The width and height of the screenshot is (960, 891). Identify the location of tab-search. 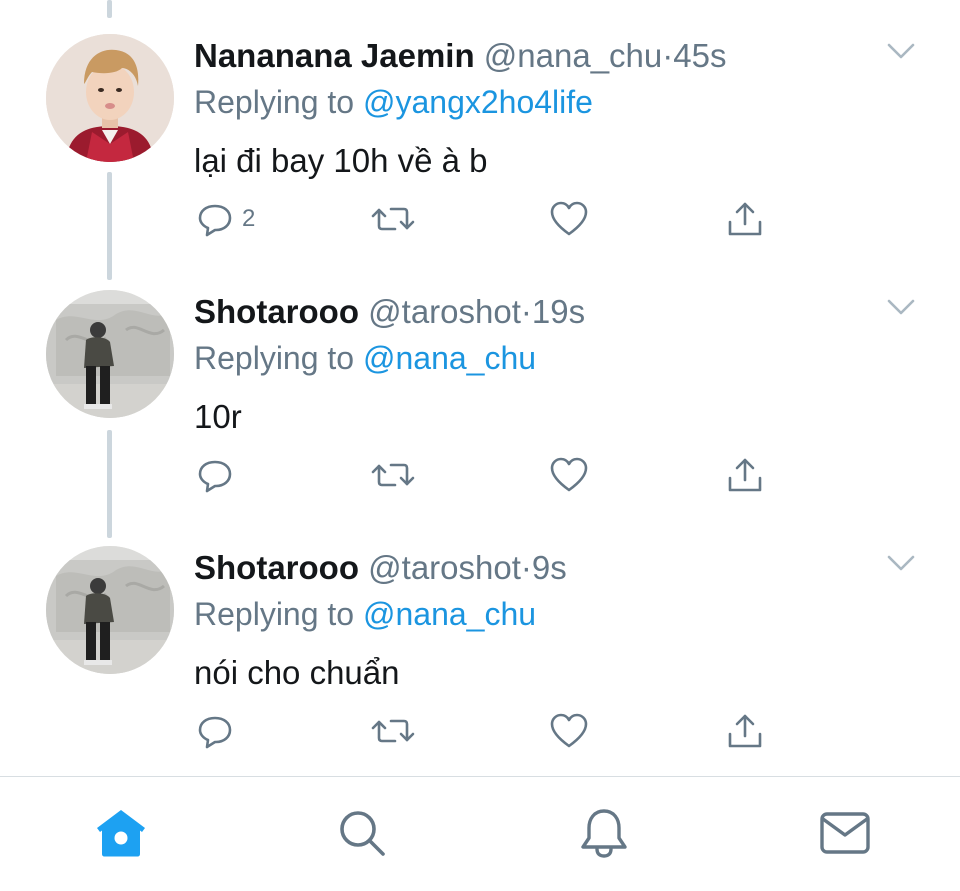
(362, 833).